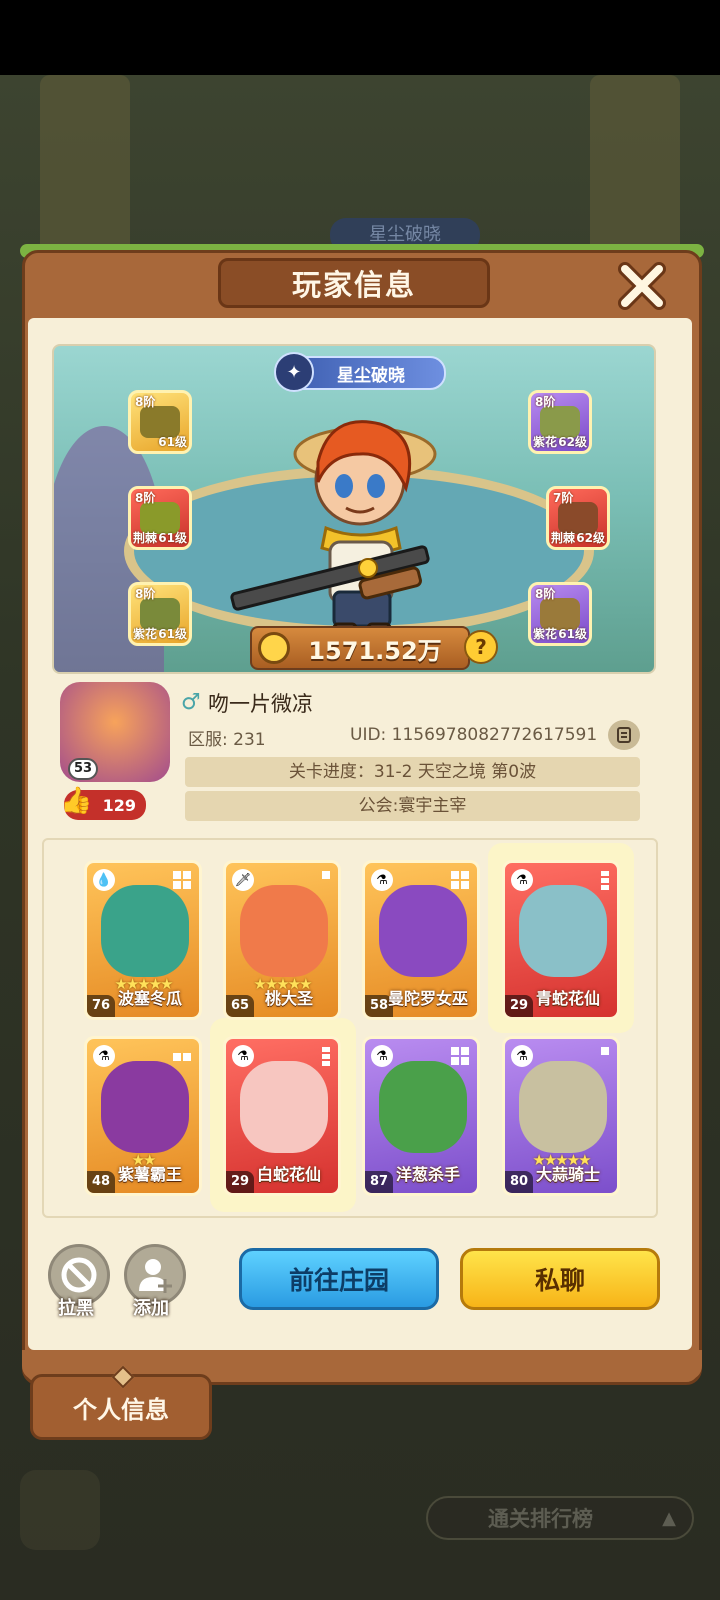 The height and width of the screenshot is (1600, 720). Describe the element at coordinates (560, 614) in the screenshot. I see `equipment-slot-boots: 8阶 紫花 61级` at that location.